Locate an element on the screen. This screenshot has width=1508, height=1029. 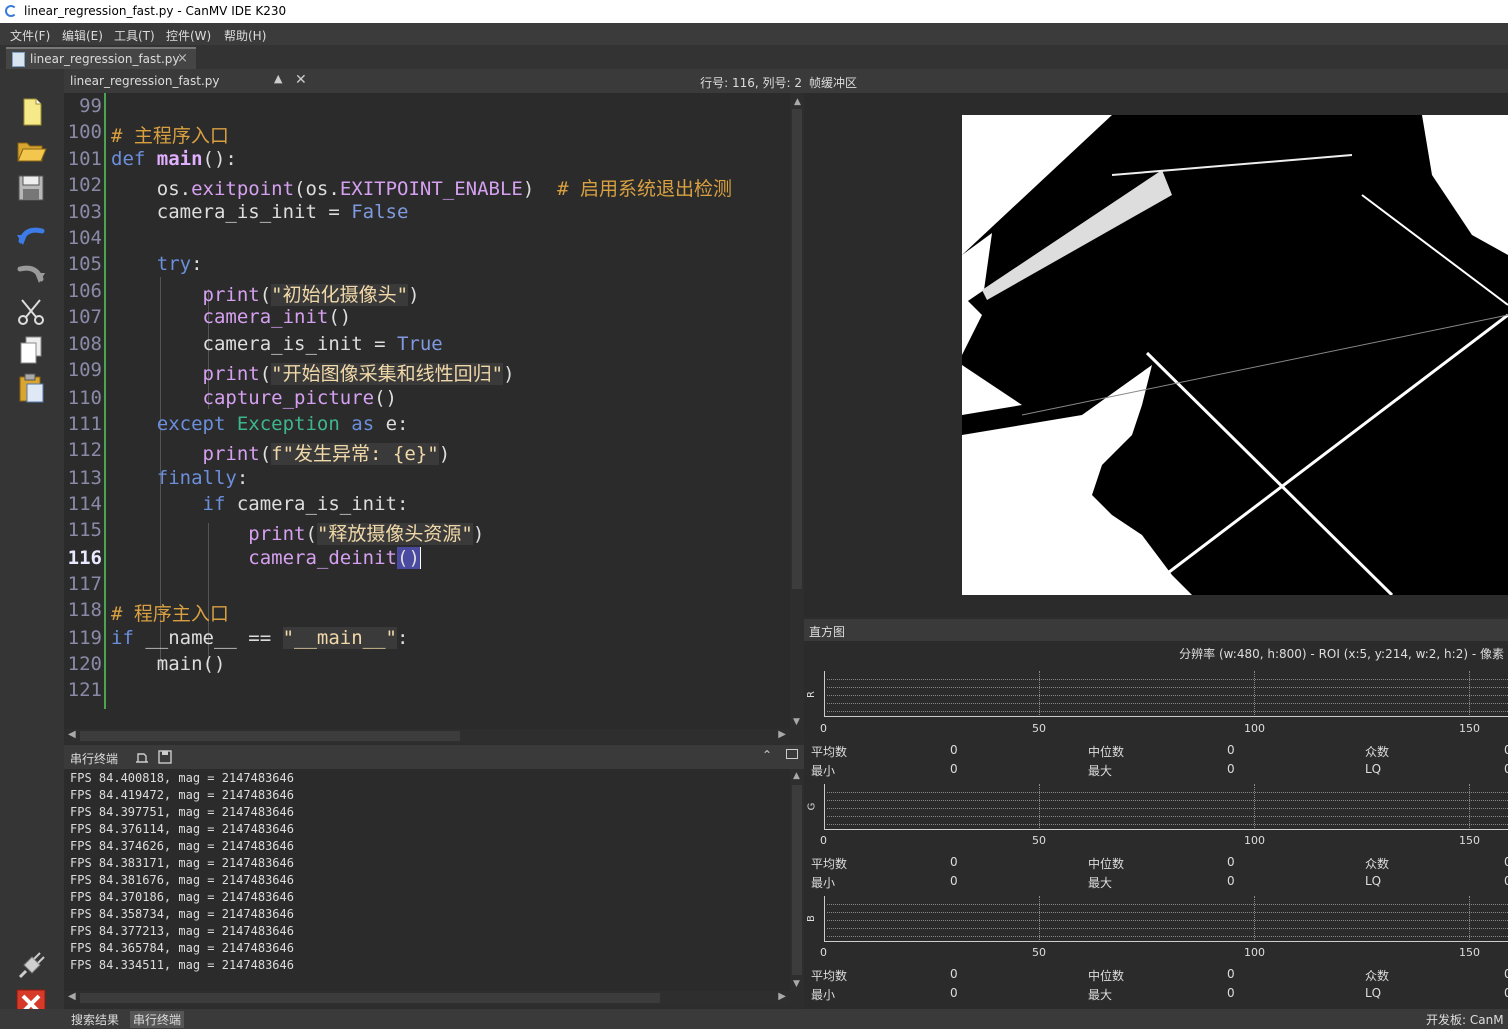
cut-icon is located at coordinates (31, 312).